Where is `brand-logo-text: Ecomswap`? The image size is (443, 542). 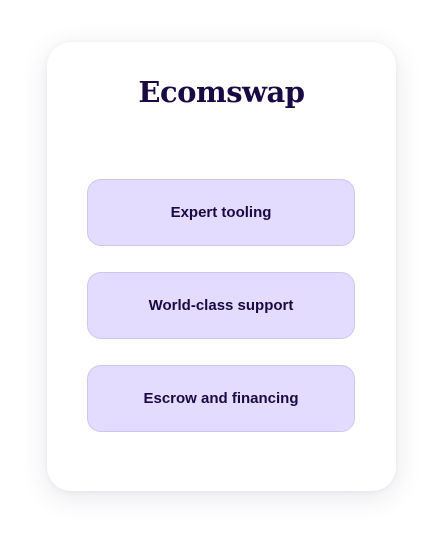 brand-logo-text: Ecomswap is located at coordinates (221, 92).